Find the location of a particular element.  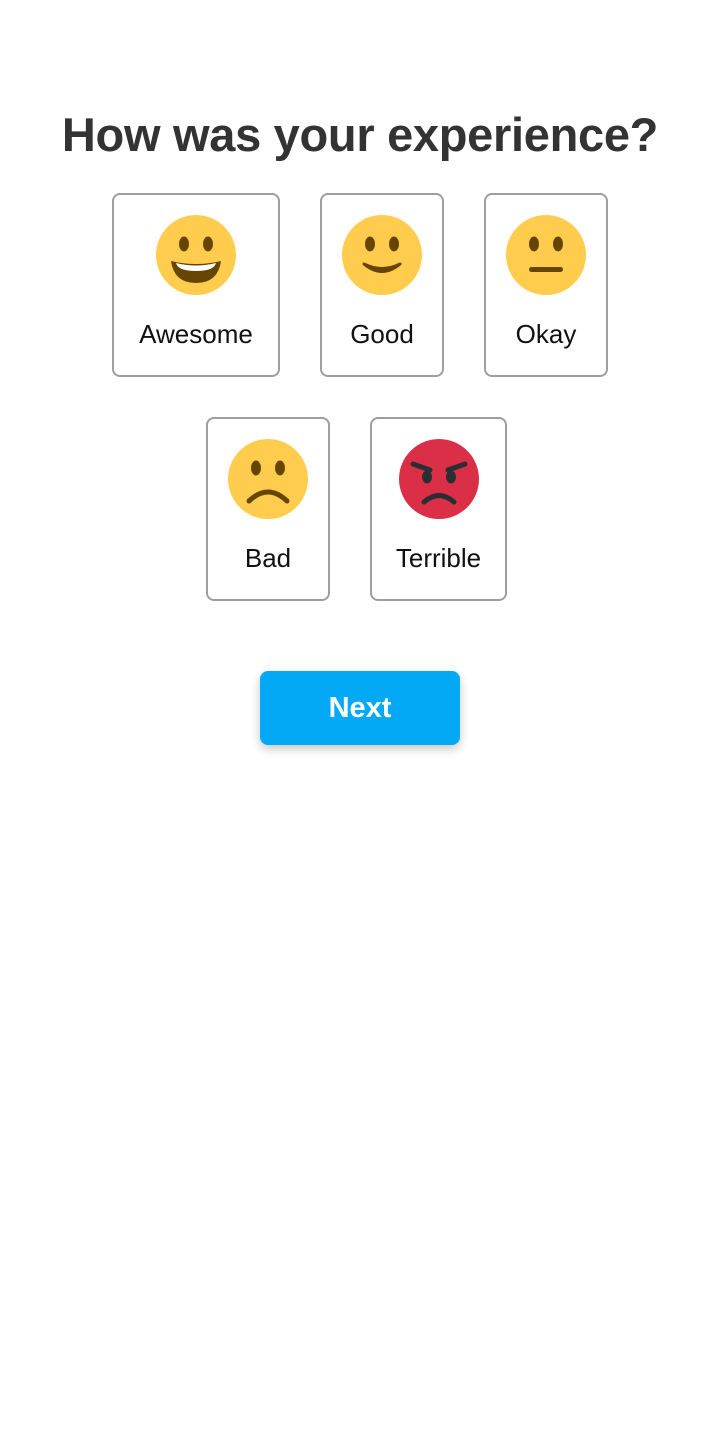

option-awesome: Awesome is located at coordinates (196, 285).